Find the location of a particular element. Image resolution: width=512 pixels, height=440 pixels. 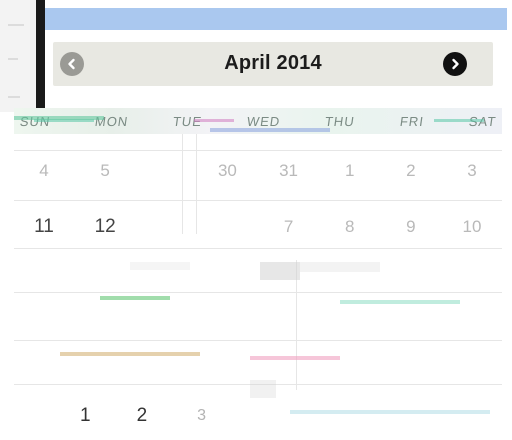

next-month-button is located at coordinates (455, 64).